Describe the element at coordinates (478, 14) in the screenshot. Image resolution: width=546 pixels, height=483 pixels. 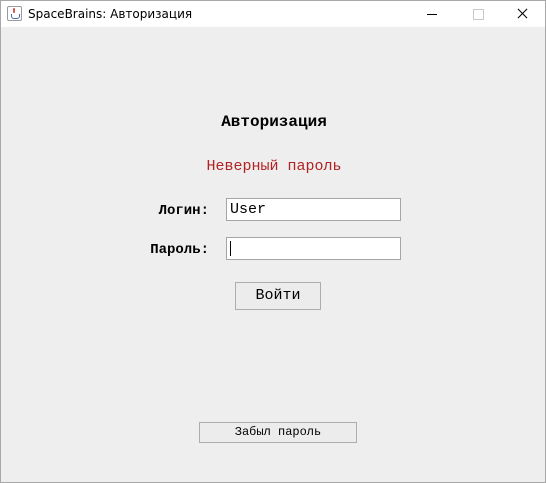
I see `maximize-icon` at that location.